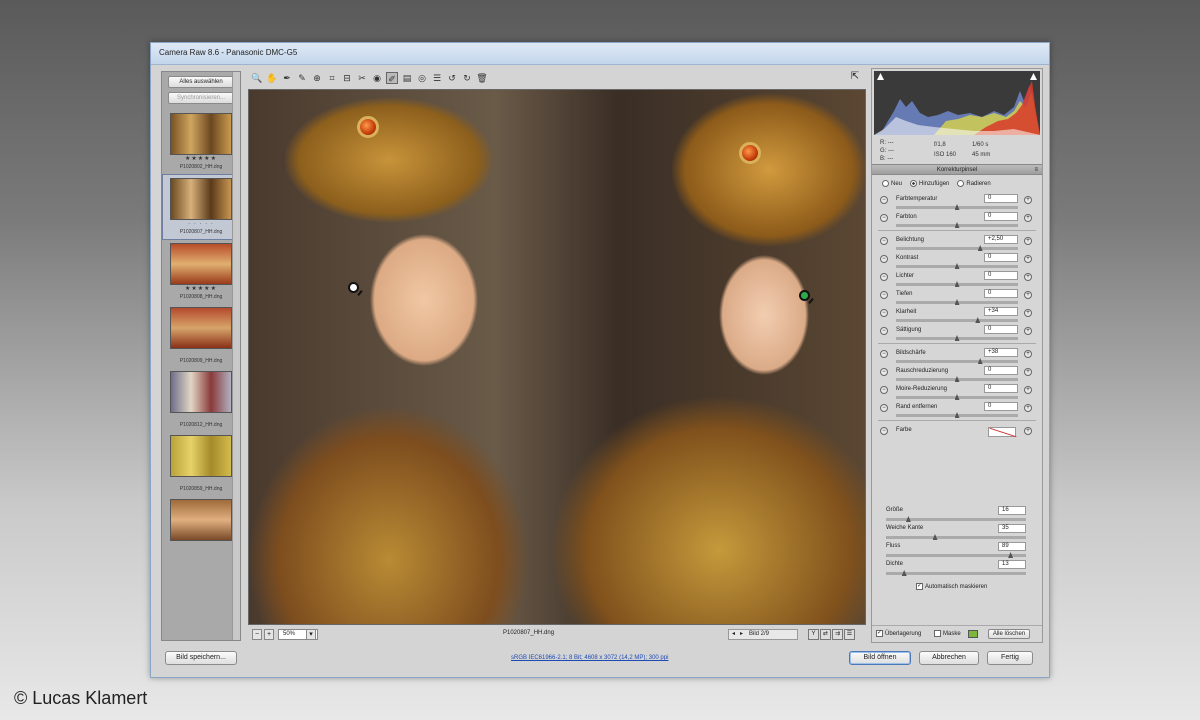  Describe the element at coordinates (269, 634) in the screenshot. I see `zoom-in-button: +` at that location.